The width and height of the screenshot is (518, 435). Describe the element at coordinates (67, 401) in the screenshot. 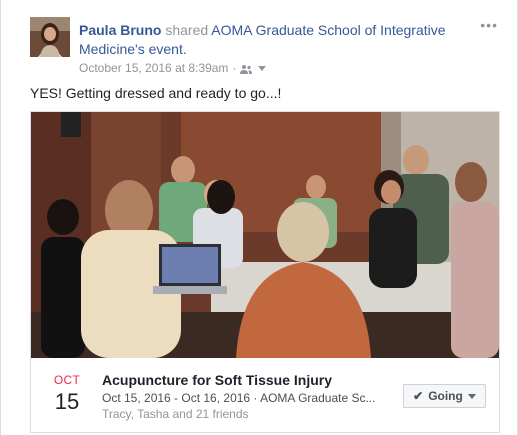

I see `event-day: 15` at that location.